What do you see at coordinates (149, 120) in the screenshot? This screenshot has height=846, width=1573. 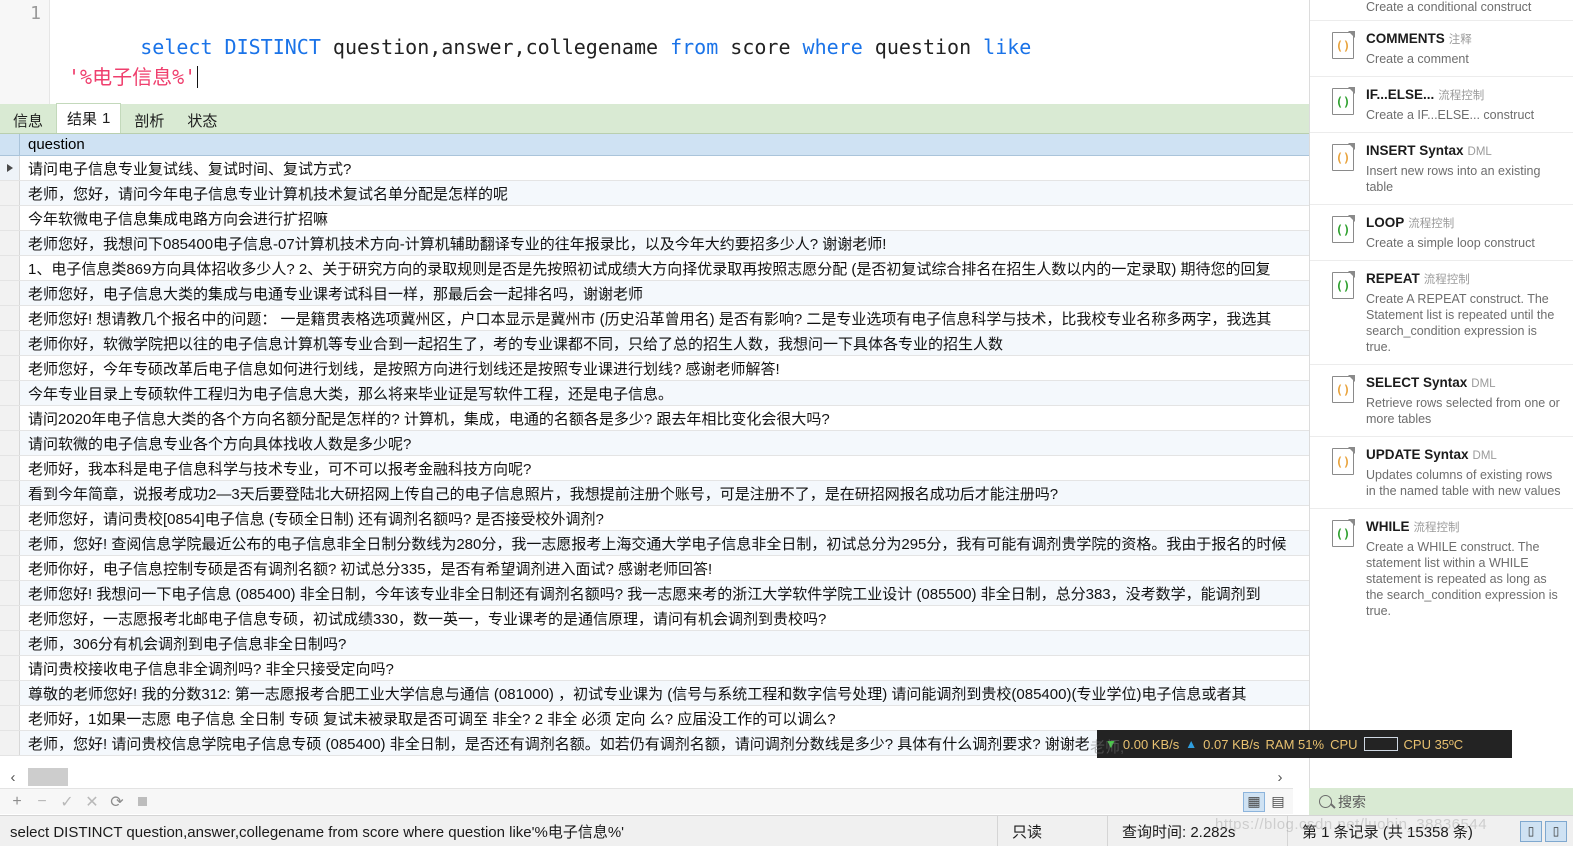 I see `tab-profile: 剖析` at bounding box center [149, 120].